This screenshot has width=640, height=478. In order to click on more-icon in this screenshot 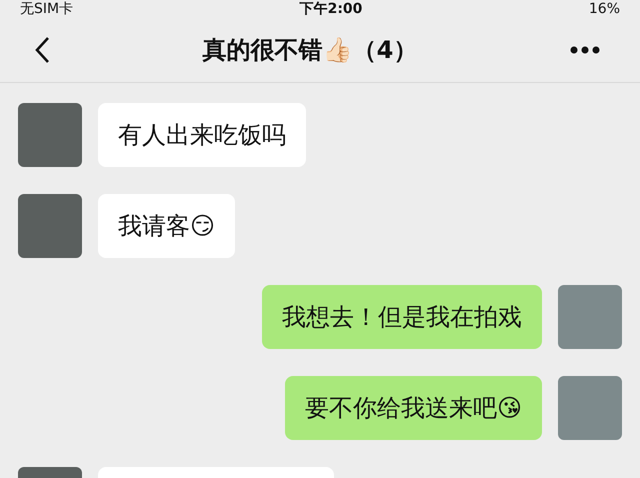, I will do `click(585, 50)`.